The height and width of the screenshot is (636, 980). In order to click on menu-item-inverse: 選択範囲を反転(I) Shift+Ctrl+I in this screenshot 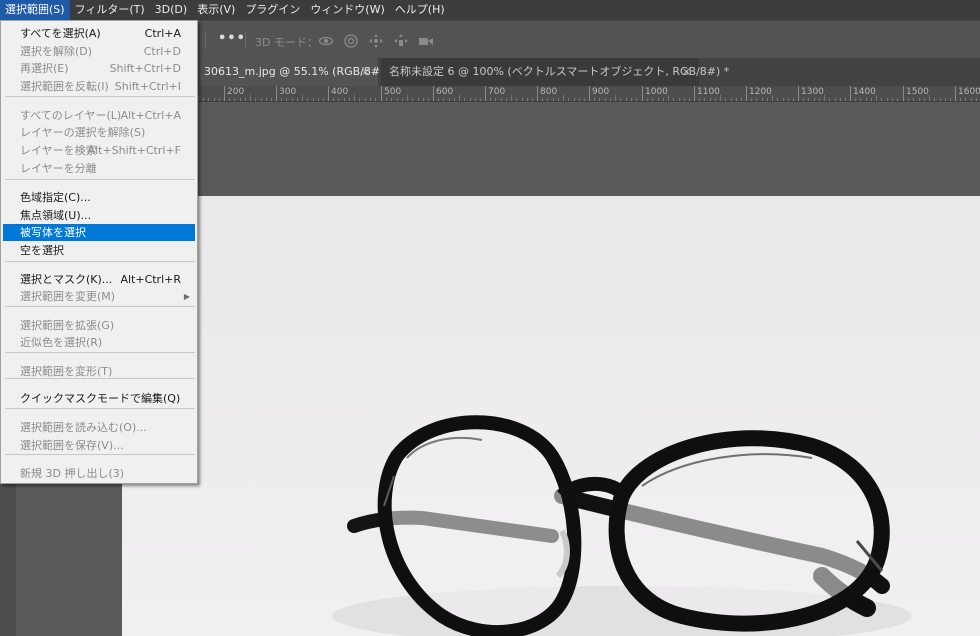, I will do `click(99, 86)`.